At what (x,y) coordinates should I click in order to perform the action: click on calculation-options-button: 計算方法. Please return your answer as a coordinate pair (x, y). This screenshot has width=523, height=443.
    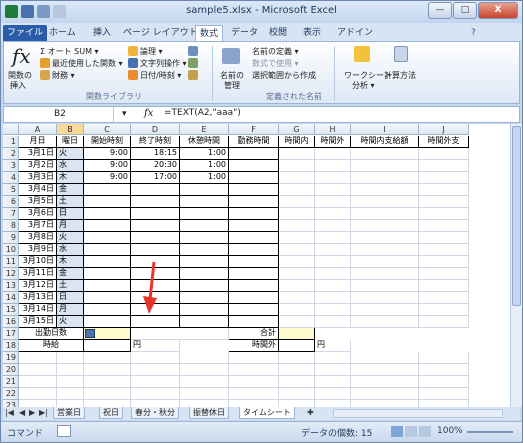
    Looking at the image, I should click on (400, 75).